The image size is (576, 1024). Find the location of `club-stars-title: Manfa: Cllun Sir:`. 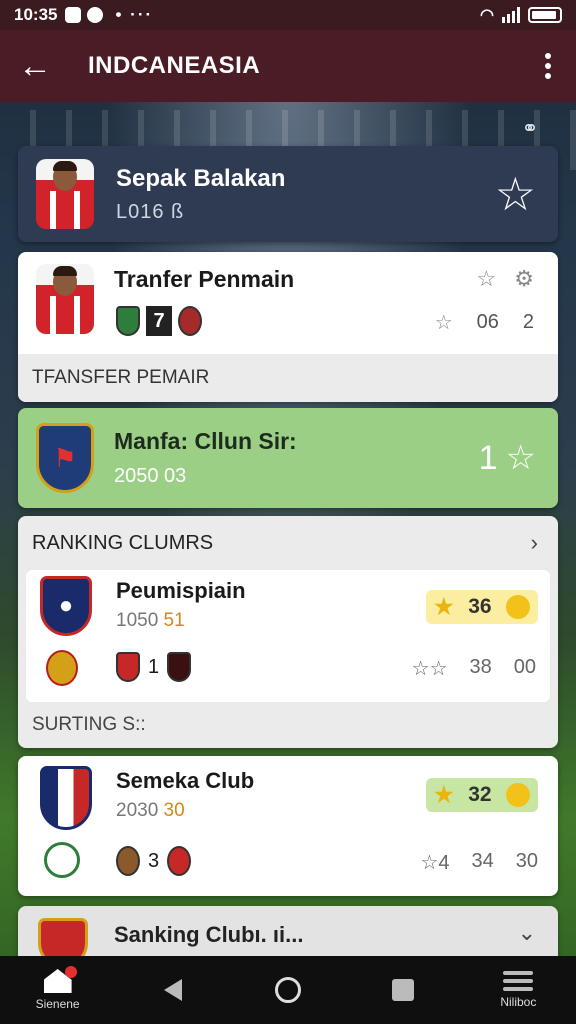

club-stars-title: Manfa: Cllun Sir: is located at coordinates (205, 441).